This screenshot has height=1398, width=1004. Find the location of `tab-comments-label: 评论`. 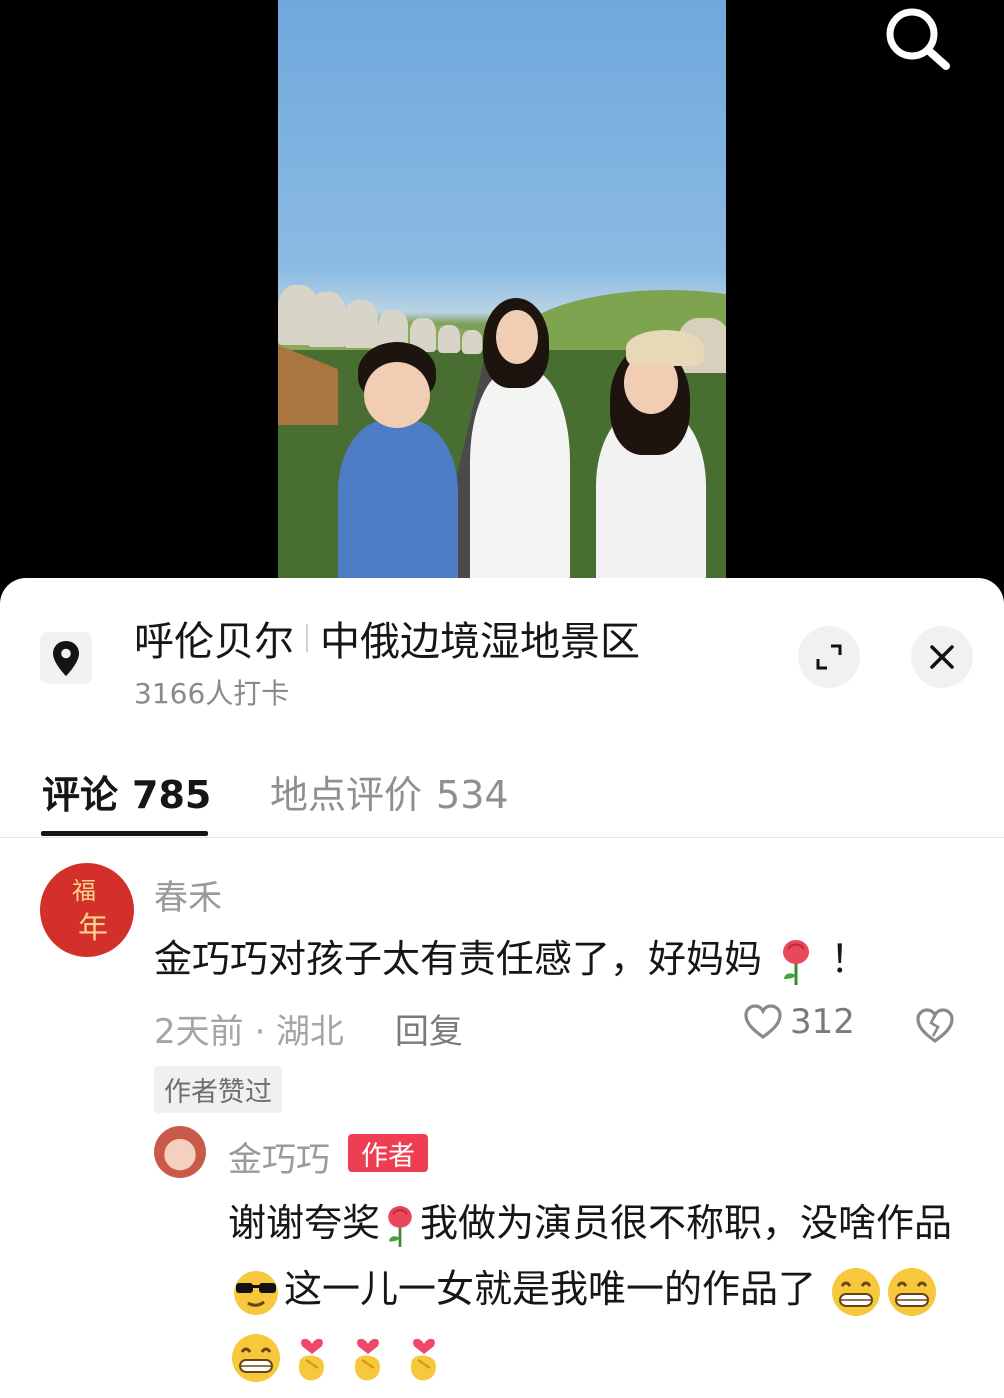

tab-comments-label: 评论 is located at coordinates (80, 795).